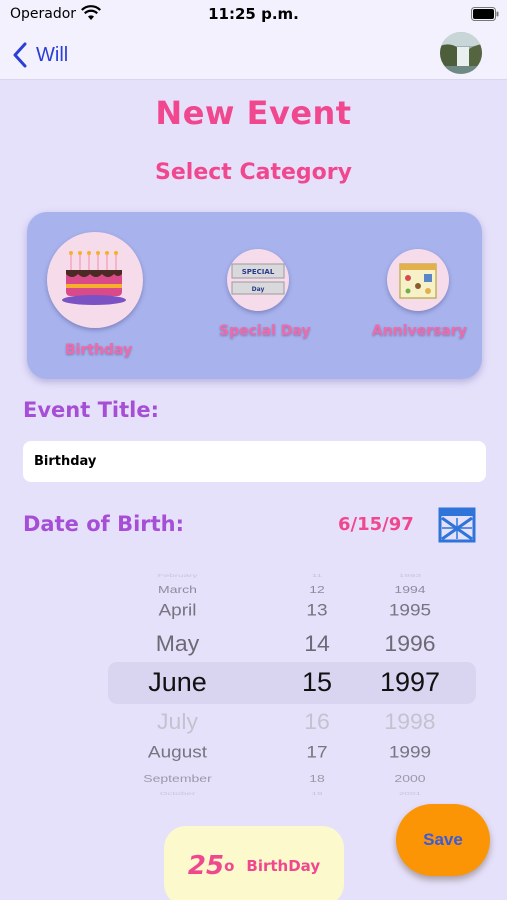 This screenshot has width=507, height=900. What do you see at coordinates (265, 331) in the screenshot?
I see `category-special-day-label: Special Day` at bounding box center [265, 331].